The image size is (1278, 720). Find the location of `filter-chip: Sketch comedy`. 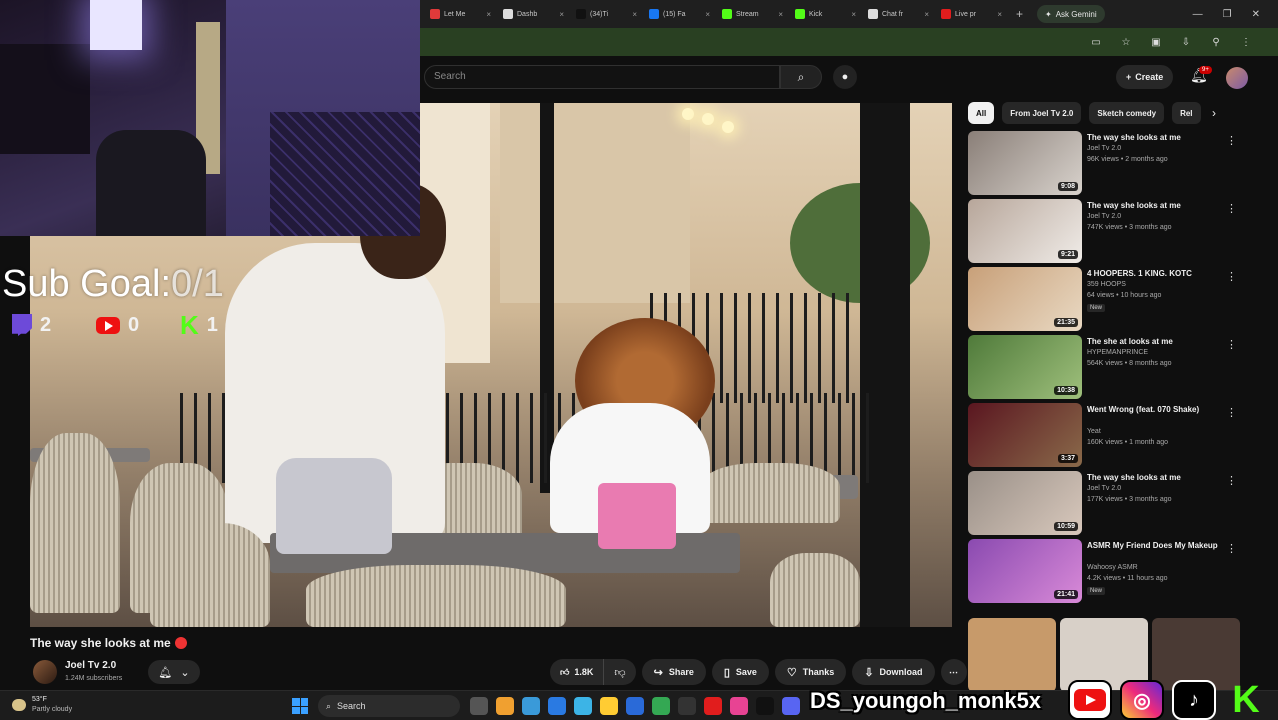

filter-chip: Sketch comedy is located at coordinates (1127, 113).